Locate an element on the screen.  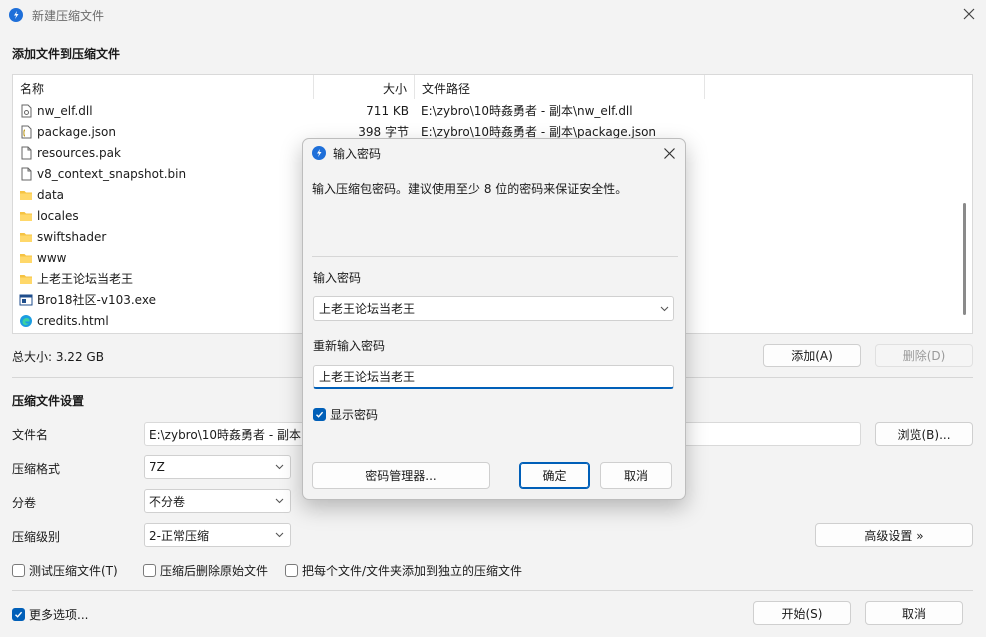
row-name-text: 上老王论坛当老王 is located at coordinates (85, 279).